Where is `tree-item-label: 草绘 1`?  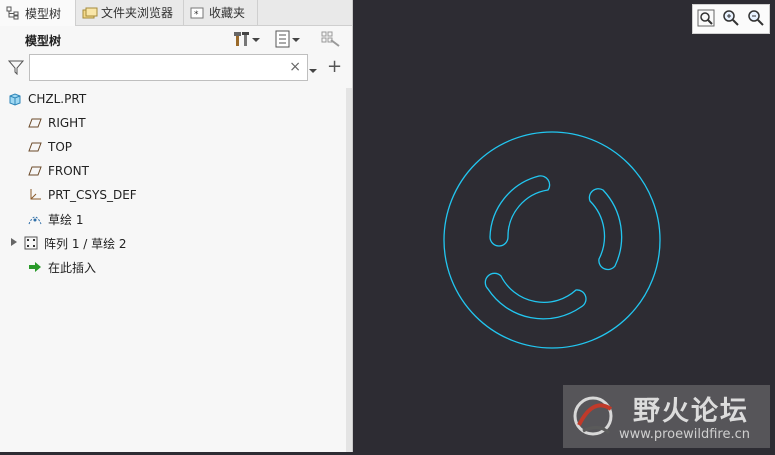
tree-item-label: 草绘 1 is located at coordinates (66, 219).